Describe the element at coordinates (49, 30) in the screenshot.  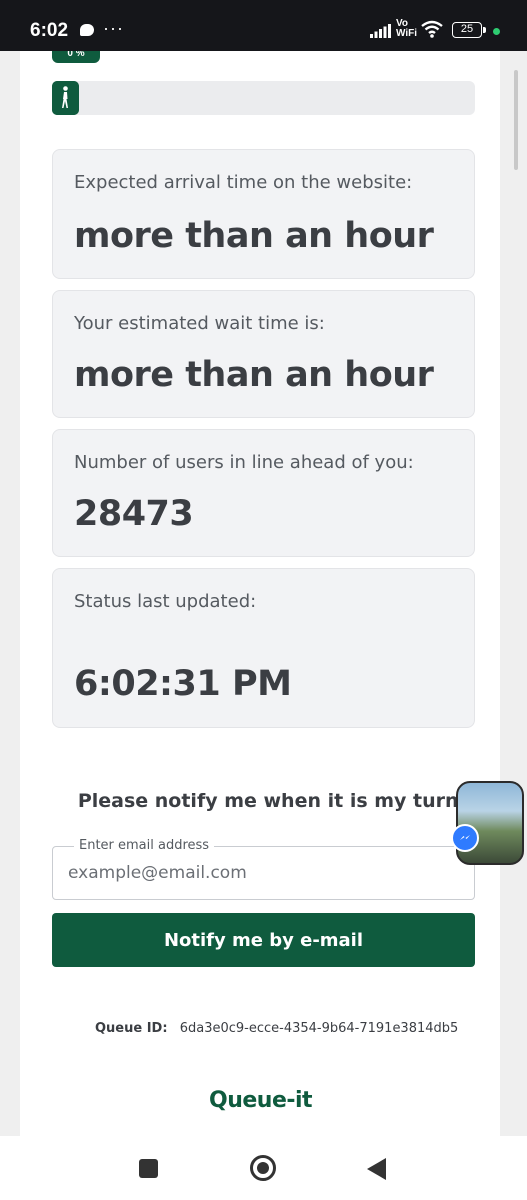
I see `status-time: 6:02` at that location.